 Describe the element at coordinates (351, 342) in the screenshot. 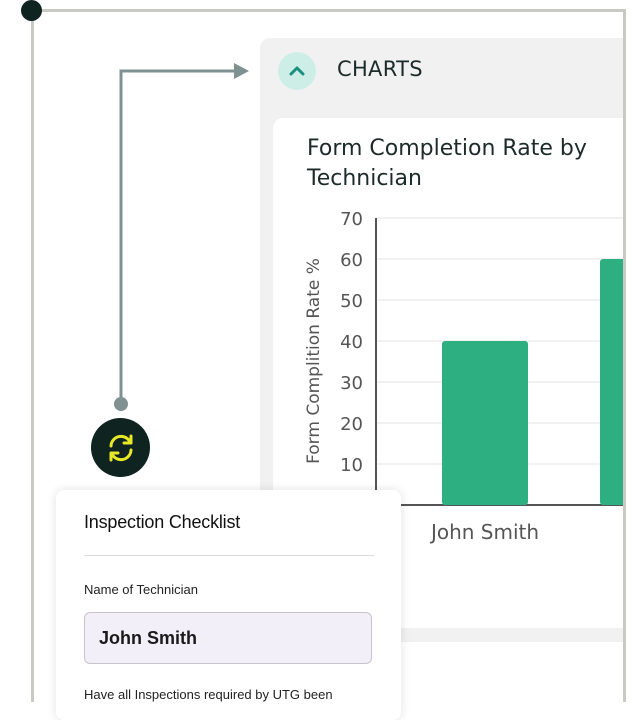

I see `y-tick-label: 40` at that location.